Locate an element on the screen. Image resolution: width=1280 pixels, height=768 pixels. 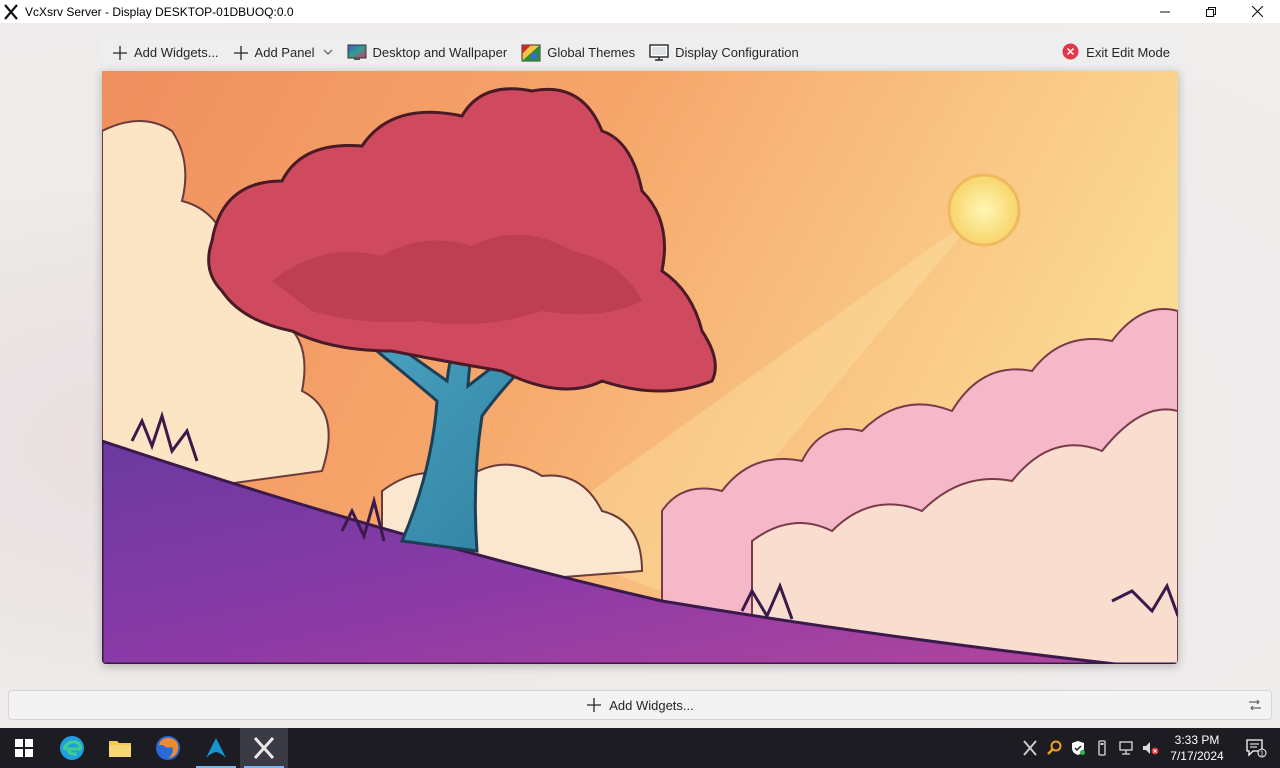
add-panel-label: Add Panel is located at coordinates (284, 52).